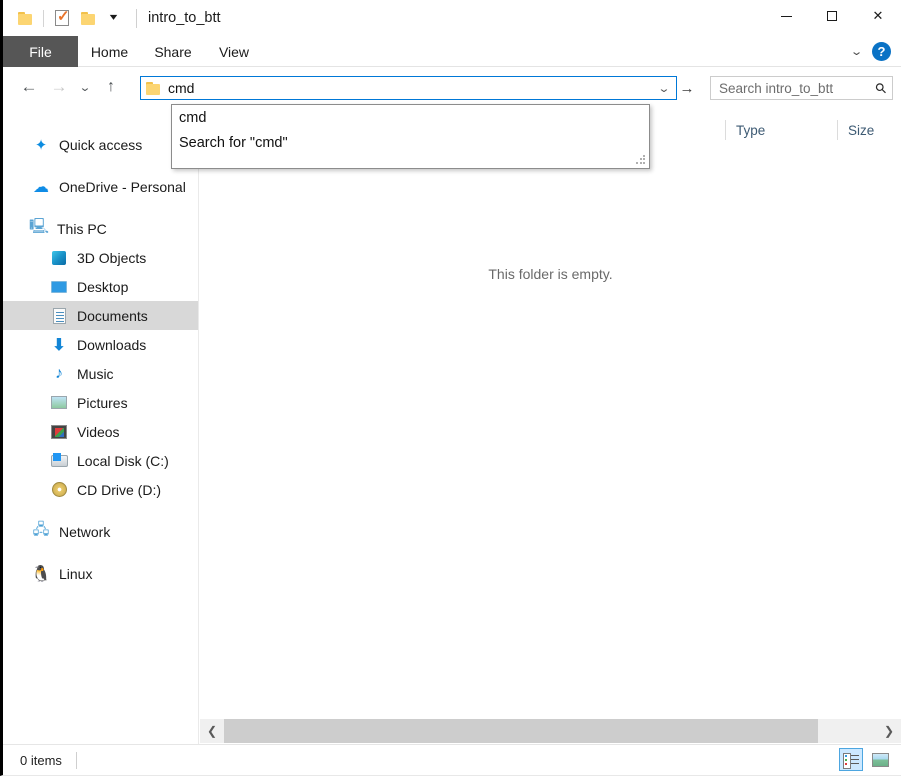  I want to click on sidebar-item-quick-access: ✦ Quick access, so click(100, 144).